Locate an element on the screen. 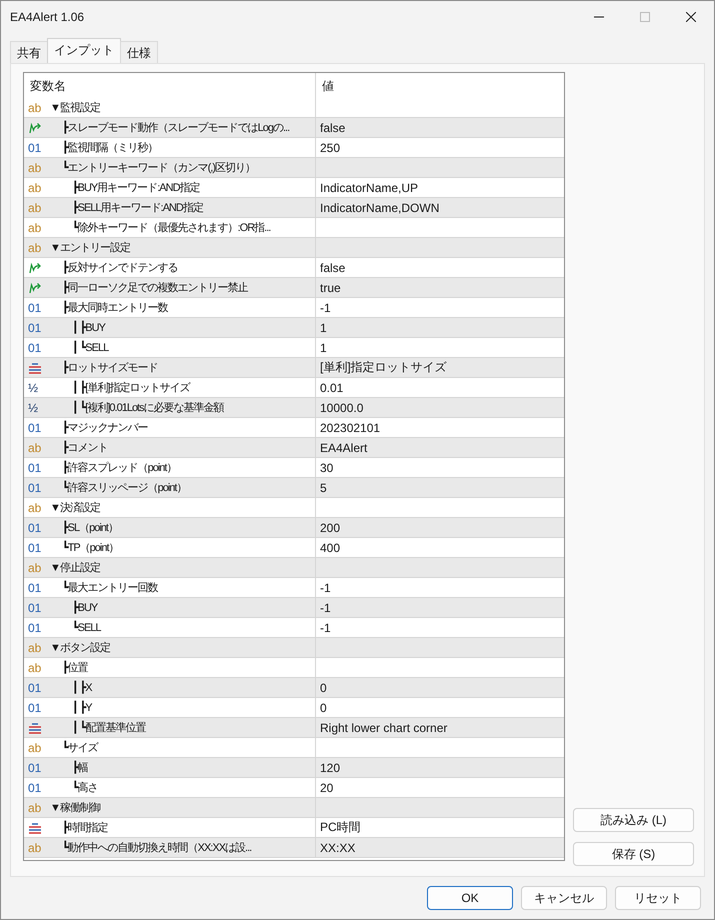 Image resolution: width=715 pixels, height=920 pixels. parameter-row: ab ▼停止設定 is located at coordinates (294, 568).